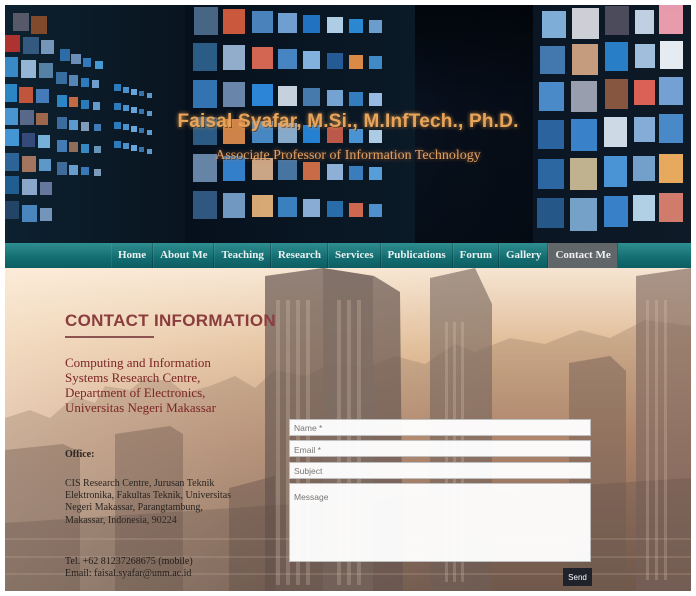 The image size is (696, 596). I want to click on nav-research: Research, so click(299, 255).